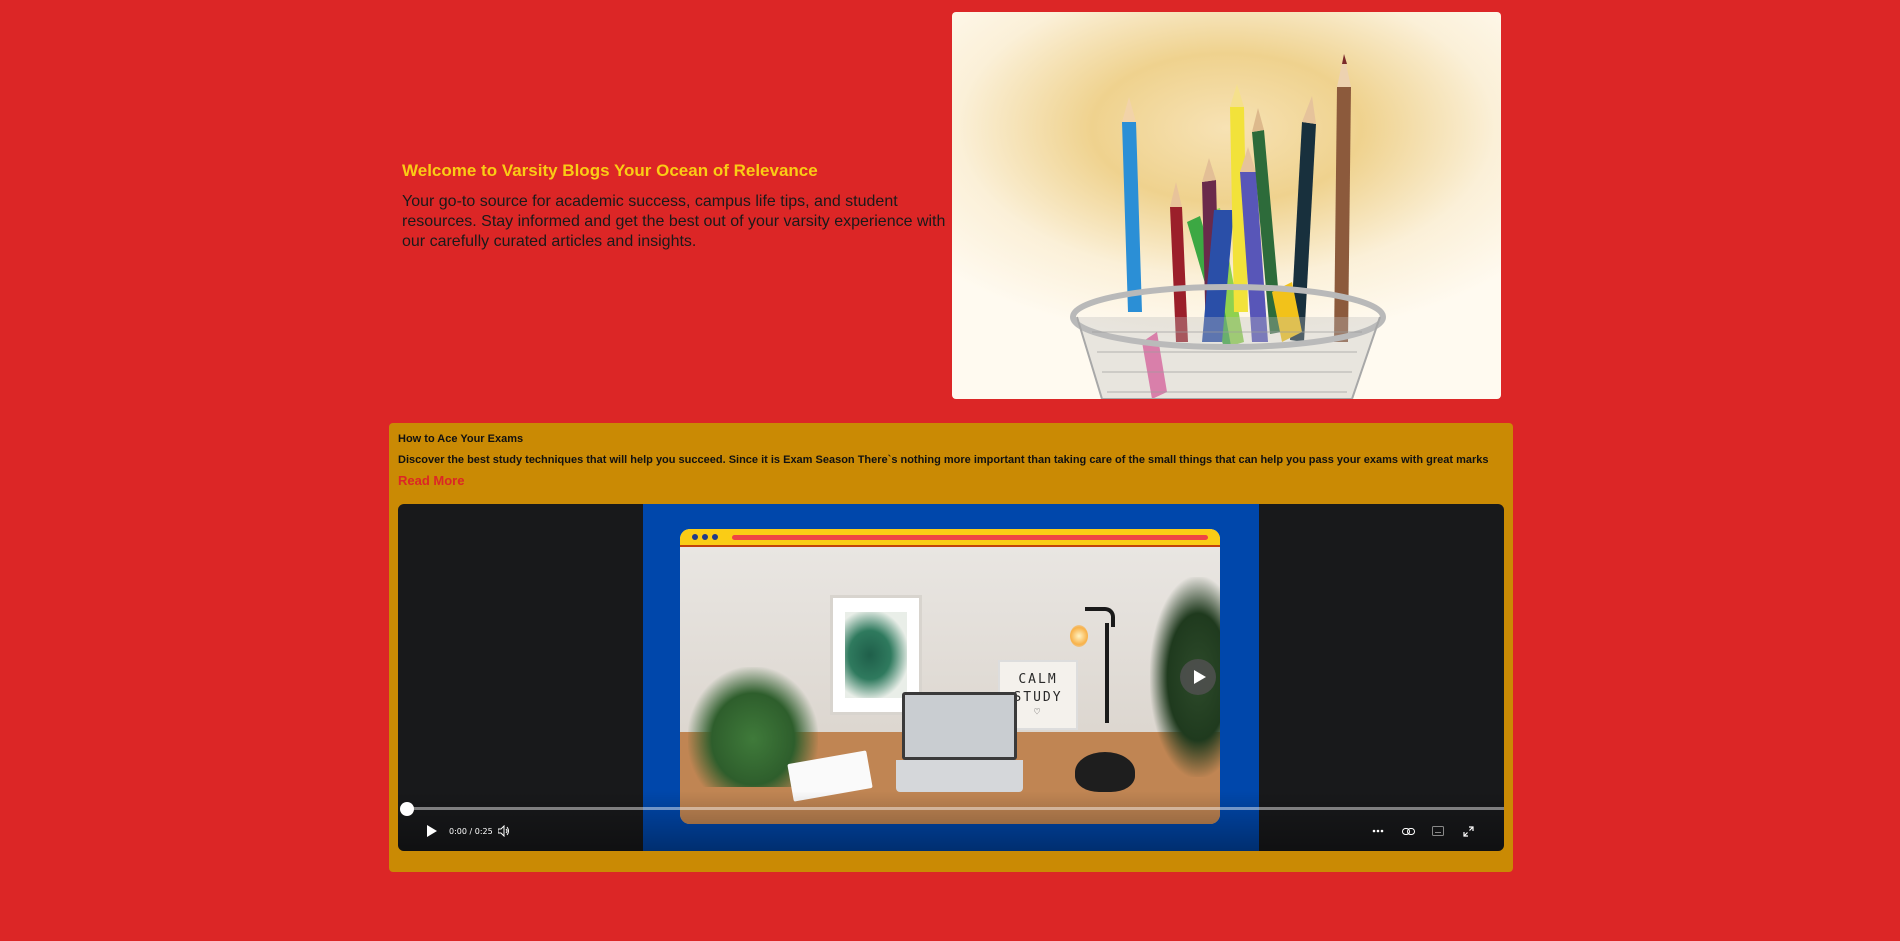 Image resolution: width=1900 pixels, height=941 pixels. I want to click on progress-bar, so click(955, 808).